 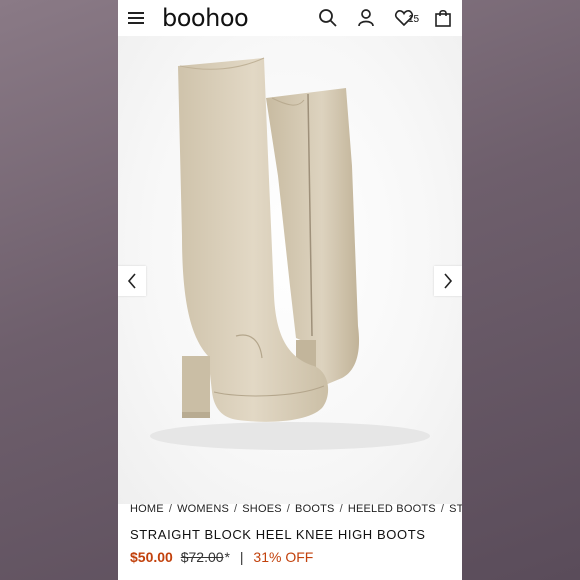 What do you see at coordinates (262, 509) in the screenshot?
I see `breadcrumb-item-shoes: SHOES` at bounding box center [262, 509].